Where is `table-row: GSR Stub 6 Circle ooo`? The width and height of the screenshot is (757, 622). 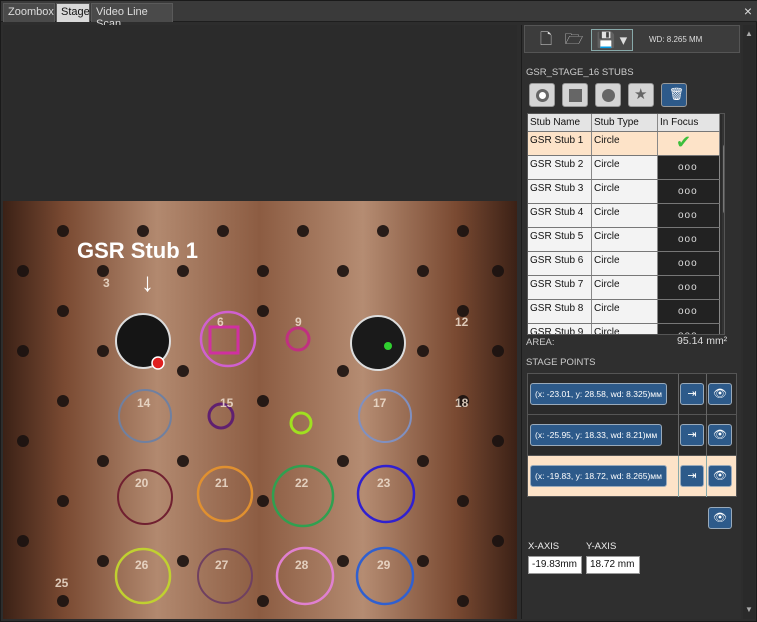
table-row: GSR Stub 6 Circle ooo is located at coordinates (624, 264).